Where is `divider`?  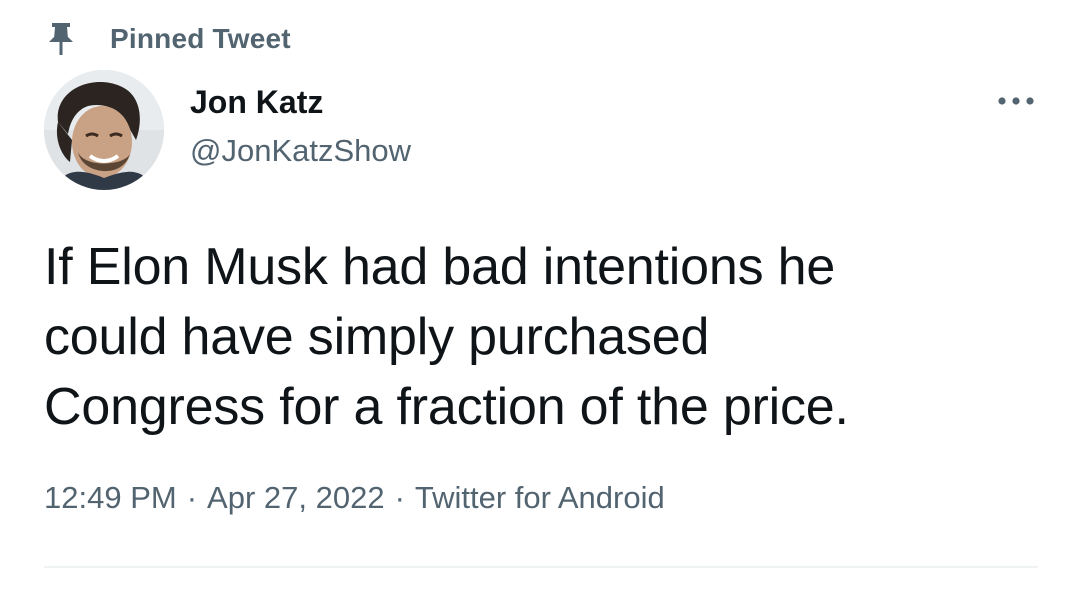
divider is located at coordinates (541, 567).